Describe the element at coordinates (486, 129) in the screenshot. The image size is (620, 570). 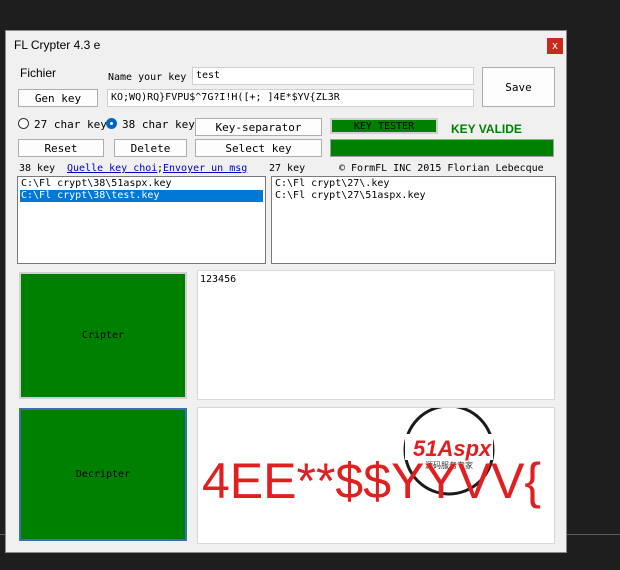
I see `key-valid-status: KEY VALIDE` at that location.